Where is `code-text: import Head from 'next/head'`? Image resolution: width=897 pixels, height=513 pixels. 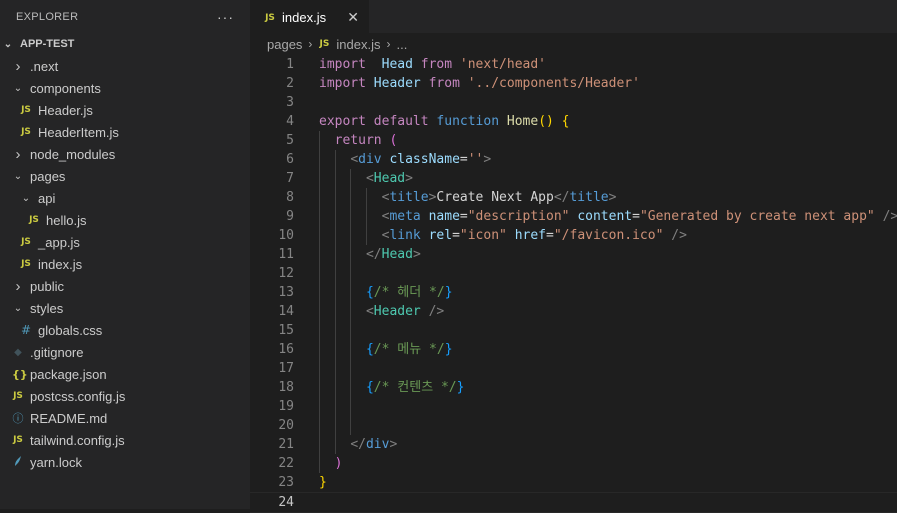
code-text: import Head from 'next/head' is located at coordinates (432, 64).